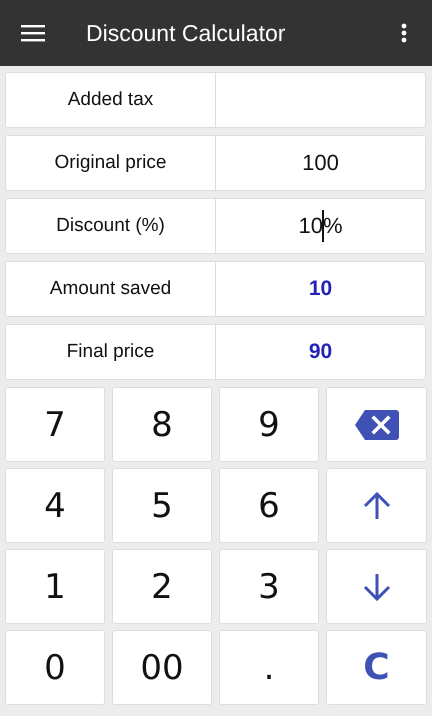 The image size is (432, 716). What do you see at coordinates (162, 505) in the screenshot?
I see `digit-key: 5` at bounding box center [162, 505].